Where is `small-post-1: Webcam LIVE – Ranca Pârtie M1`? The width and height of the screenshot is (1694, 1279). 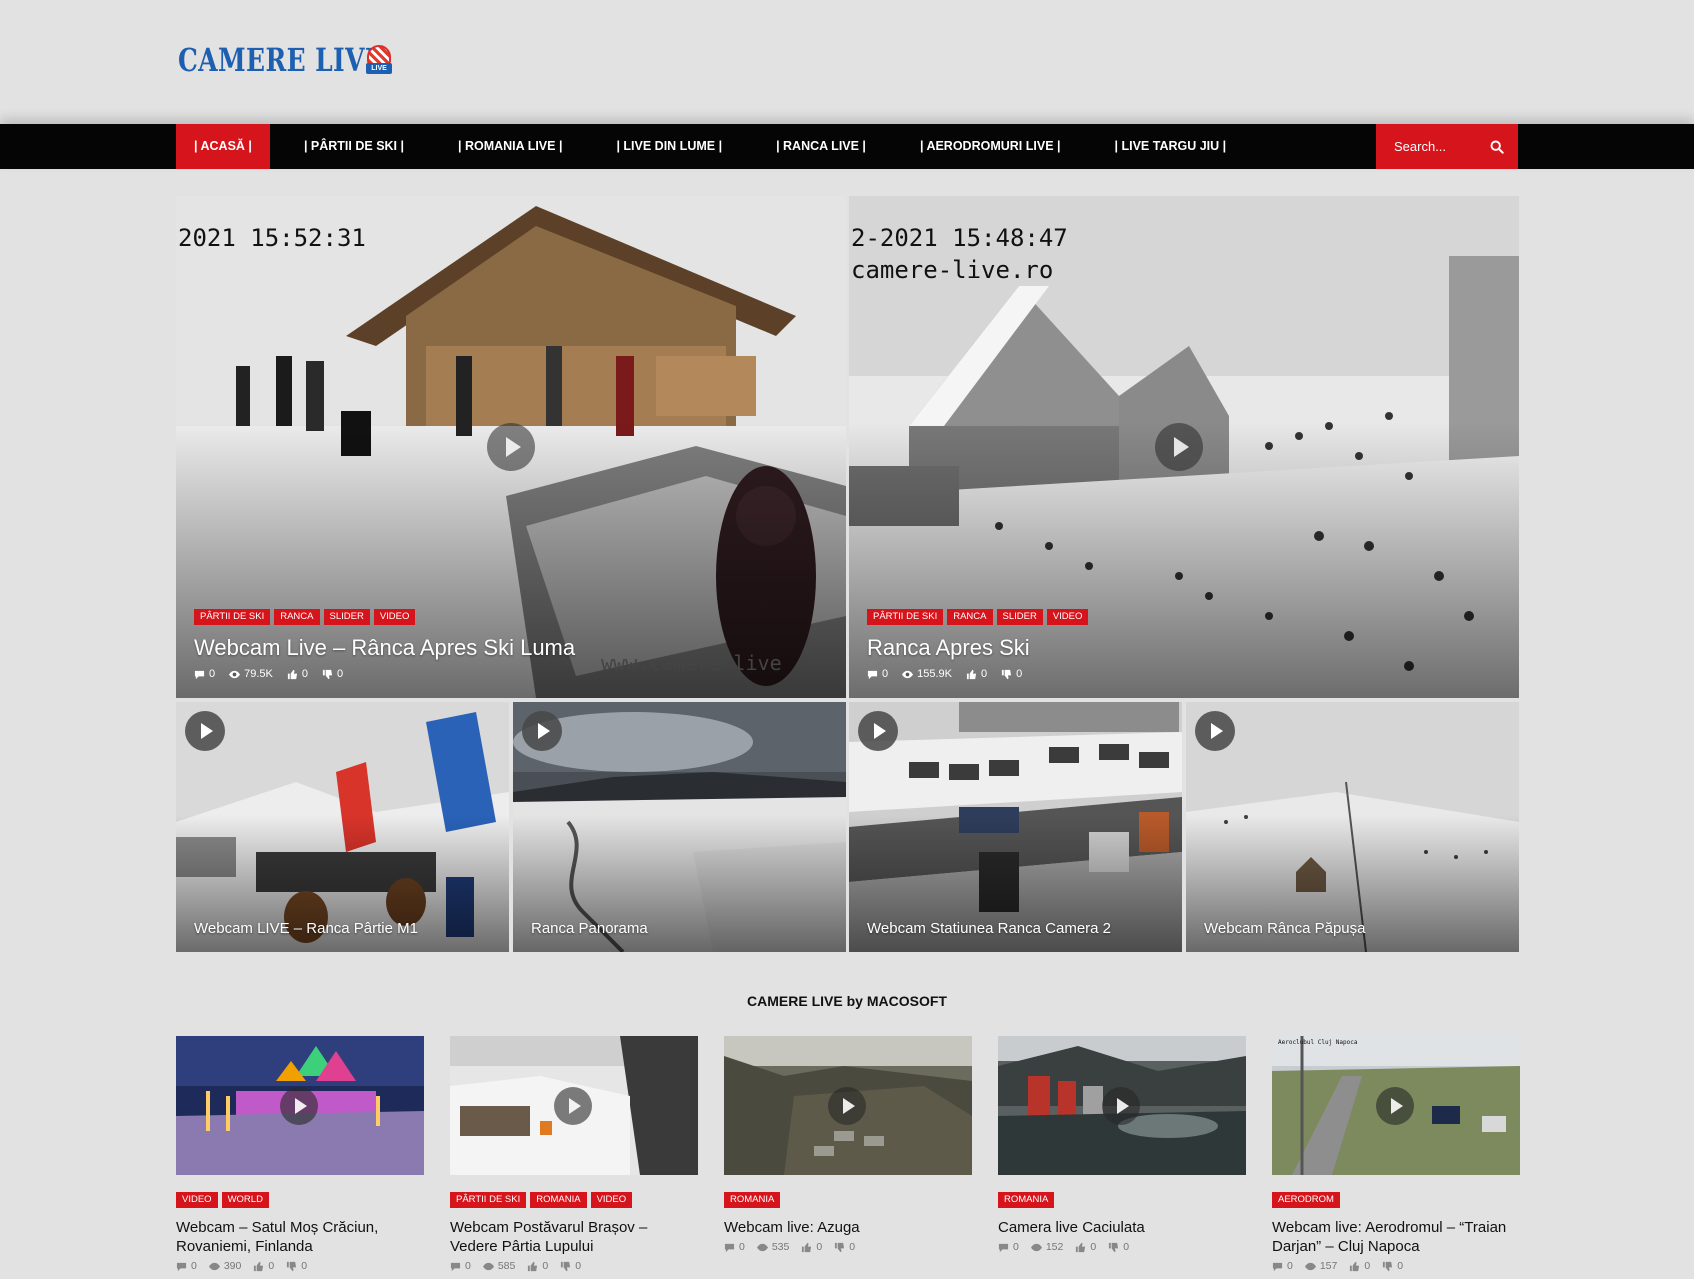 small-post-1: Webcam LIVE – Ranca Pârtie M1 is located at coordinates (342, 827).